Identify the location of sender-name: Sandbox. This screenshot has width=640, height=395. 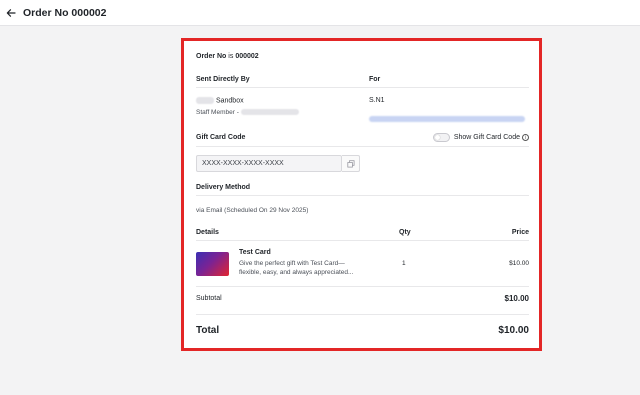
(229, 101).